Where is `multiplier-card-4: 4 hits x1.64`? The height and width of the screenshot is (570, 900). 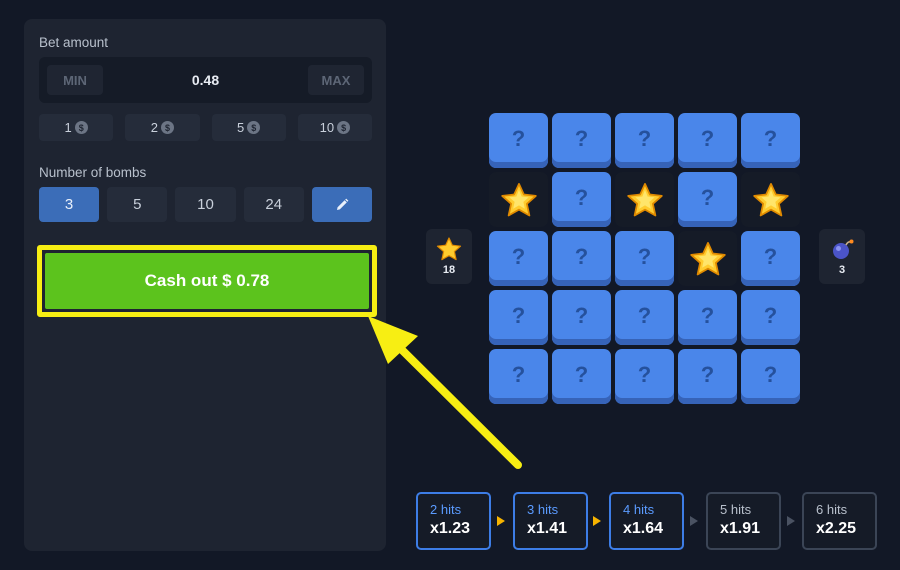 multiplier-card-4: 4 hits x1.64 is located at coordinates (646, 521).